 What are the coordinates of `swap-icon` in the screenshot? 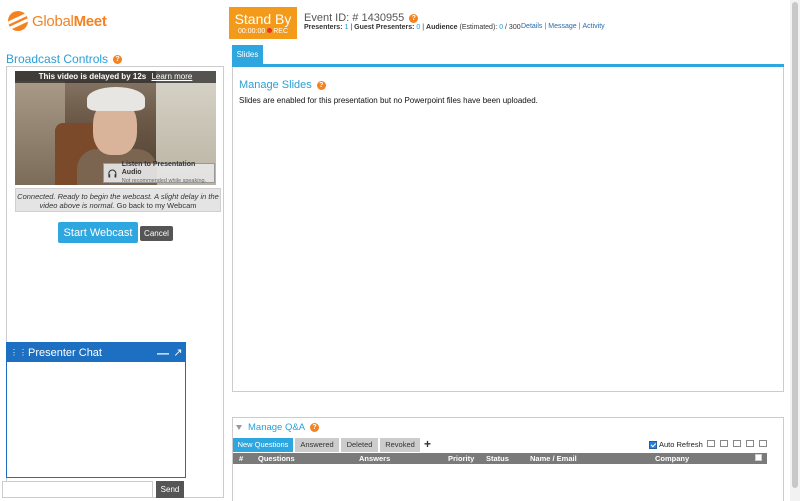 It's located at (711, 443).